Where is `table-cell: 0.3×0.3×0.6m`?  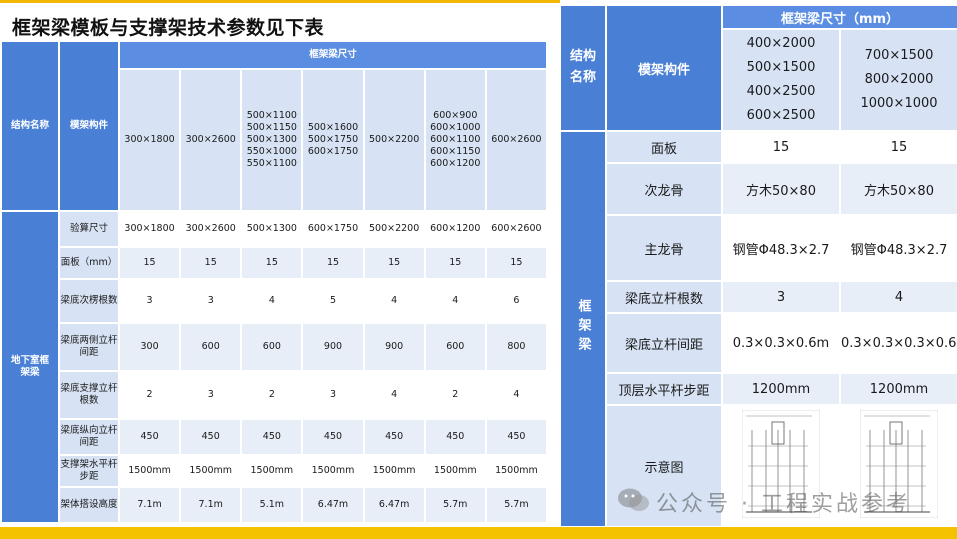 table-cell: 0.3×0.3×0.6m is located at coordinates (781, 343).